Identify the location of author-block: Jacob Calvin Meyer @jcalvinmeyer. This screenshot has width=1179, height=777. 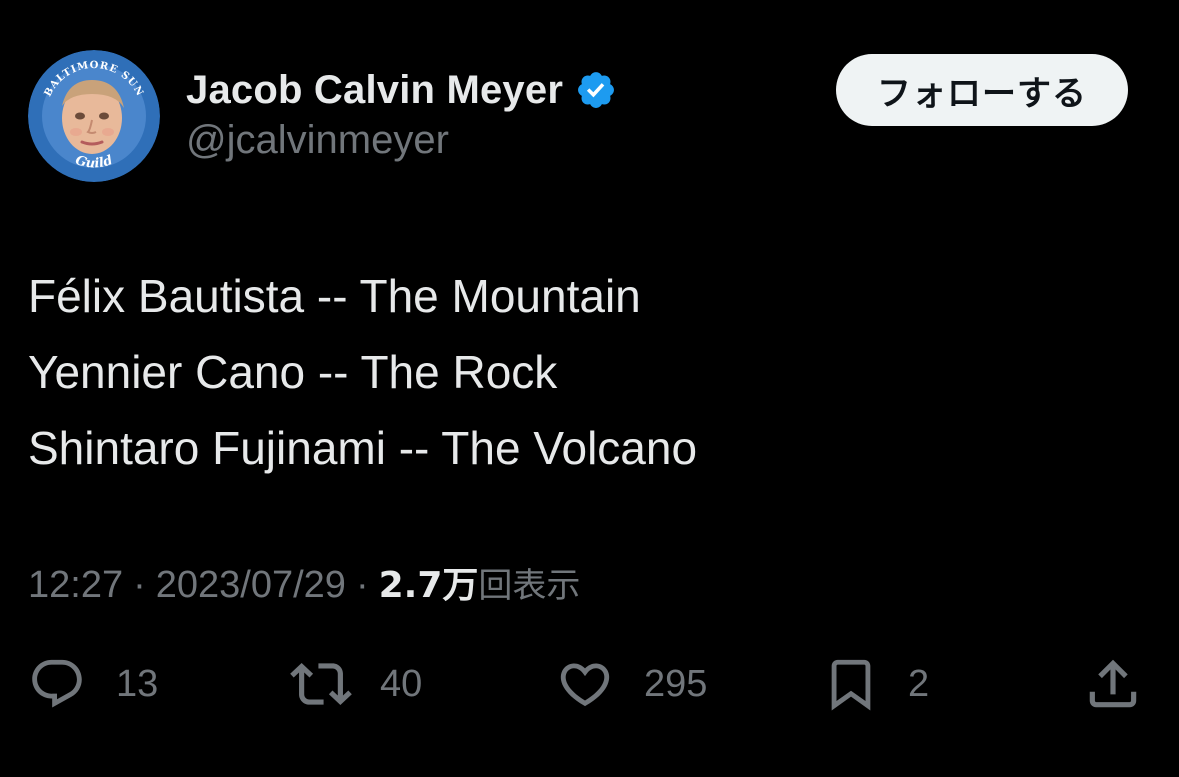
(401, 113).